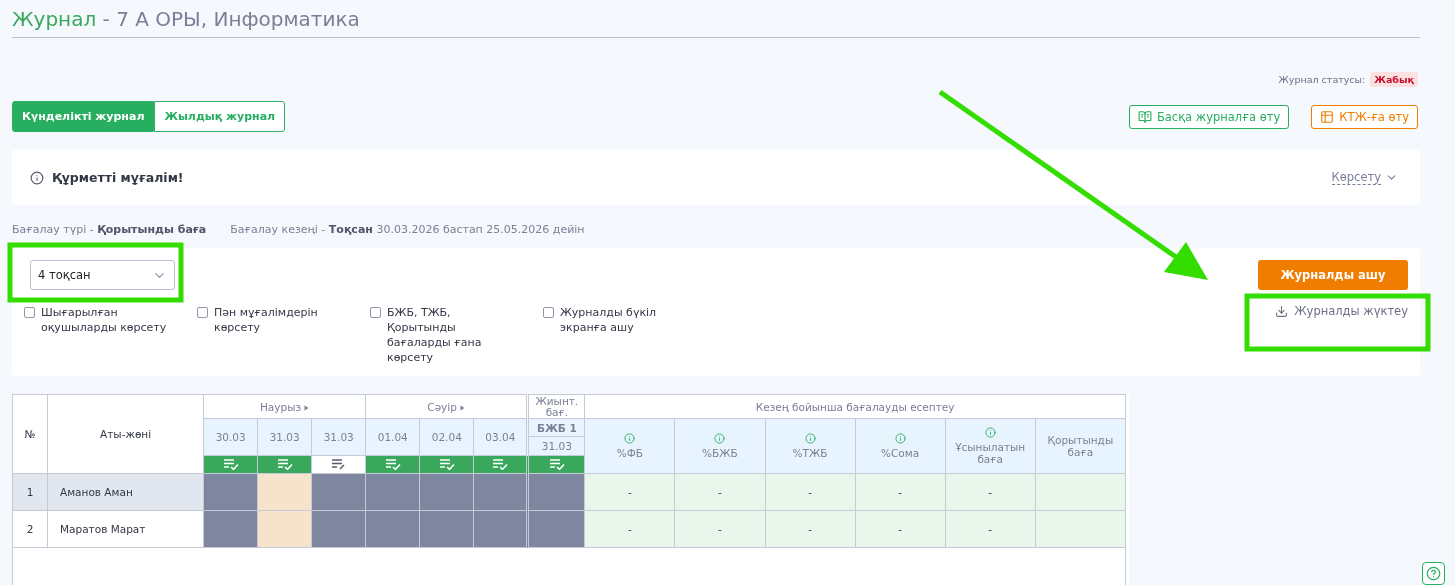 This screenshot has width=1455, height=585. I want to click on page-title: Журнал - 7 А ОРЫ, Информатика, so click(716, 19).